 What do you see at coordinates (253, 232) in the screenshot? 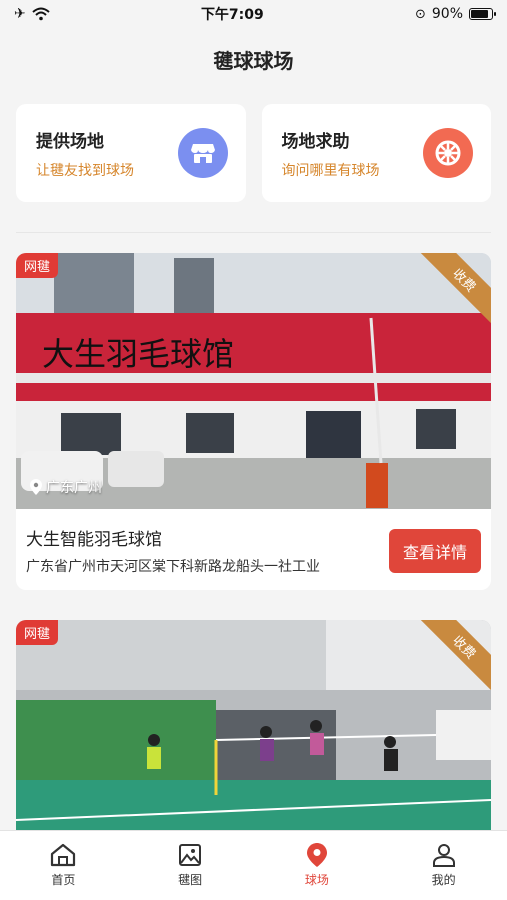
I see `divider` at bounding box center [253, 232].